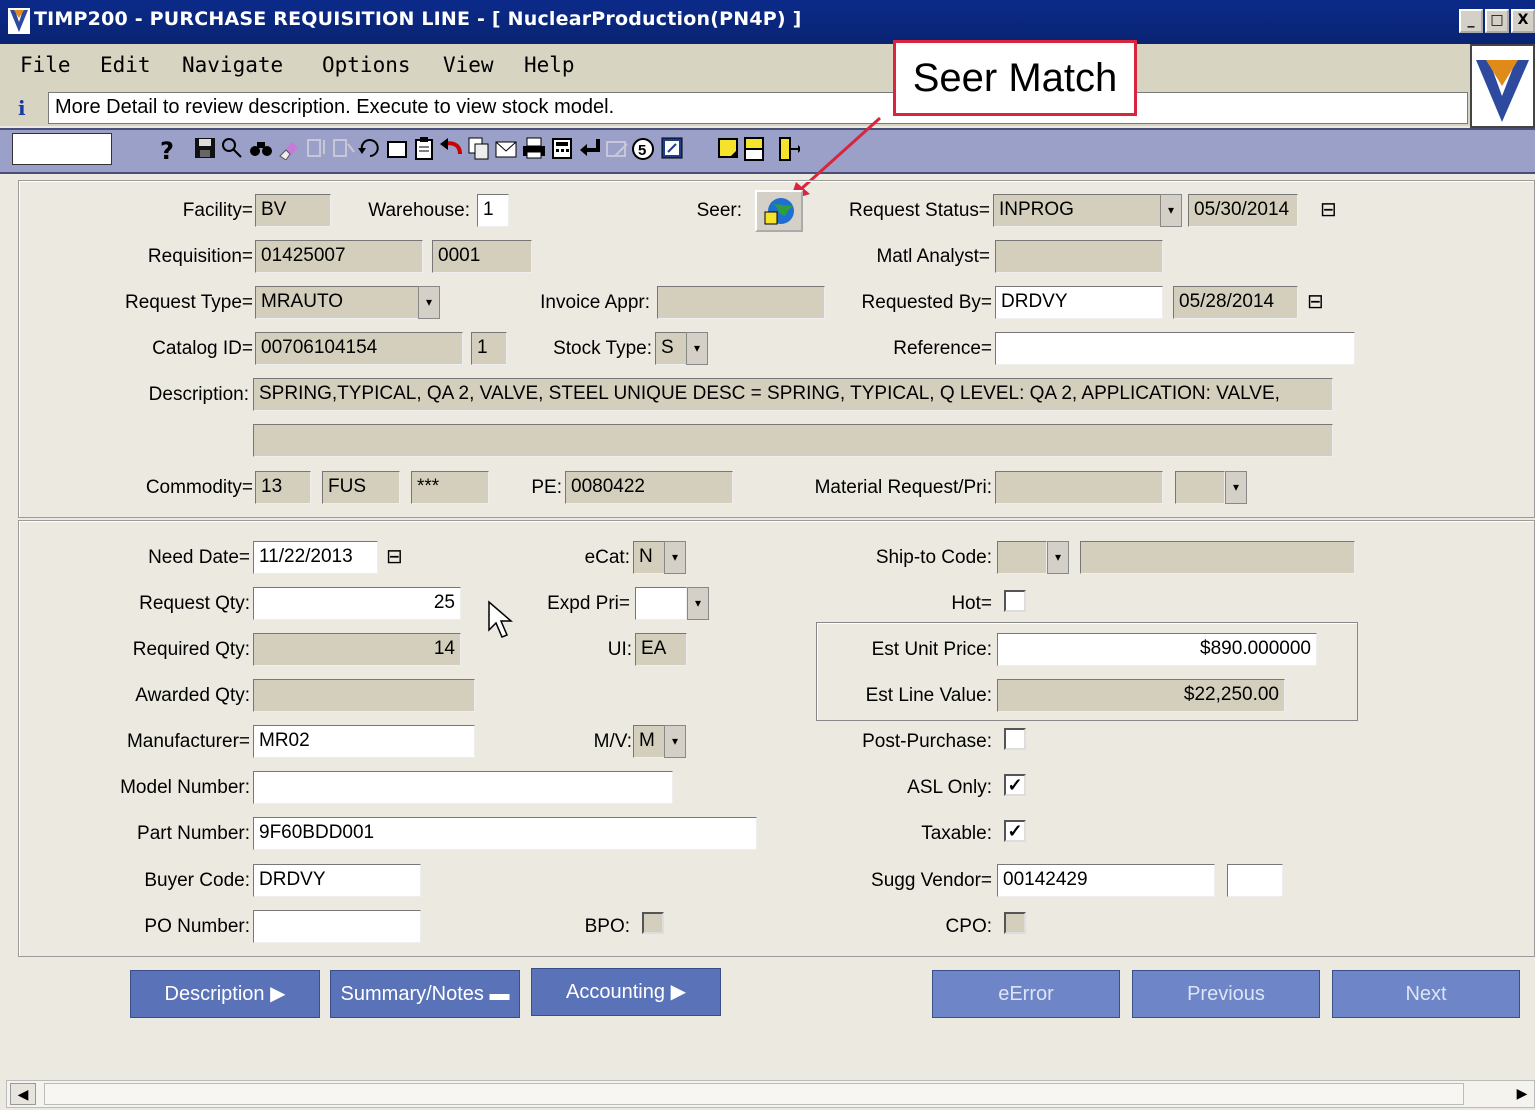 The height and width of the screenshot is (1110, 1535). I want to click on menu-edit: Edit, so click(125, 65).